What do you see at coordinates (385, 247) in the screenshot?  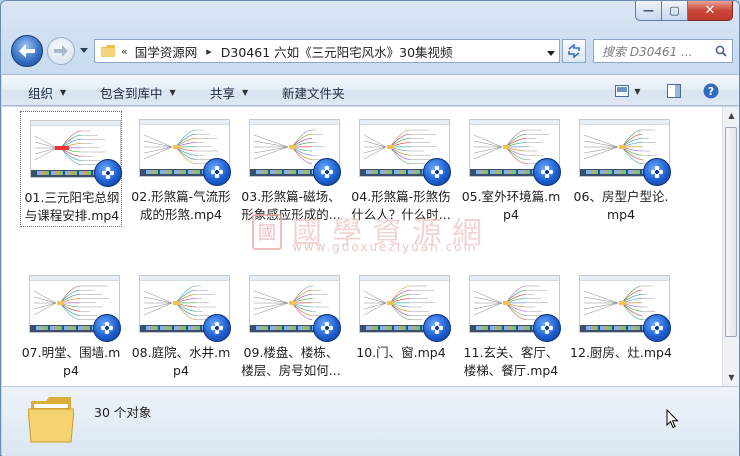 I see `watermark-url: www.guoxueziyuan.com` at bounding box center [385, 247].